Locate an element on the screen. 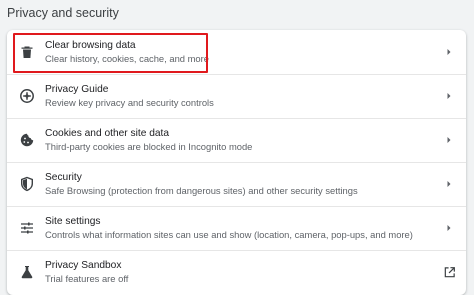 The width and height of the screenshot is (474, 295). row-description: Trial features are off is located at coordinates (87, 278).